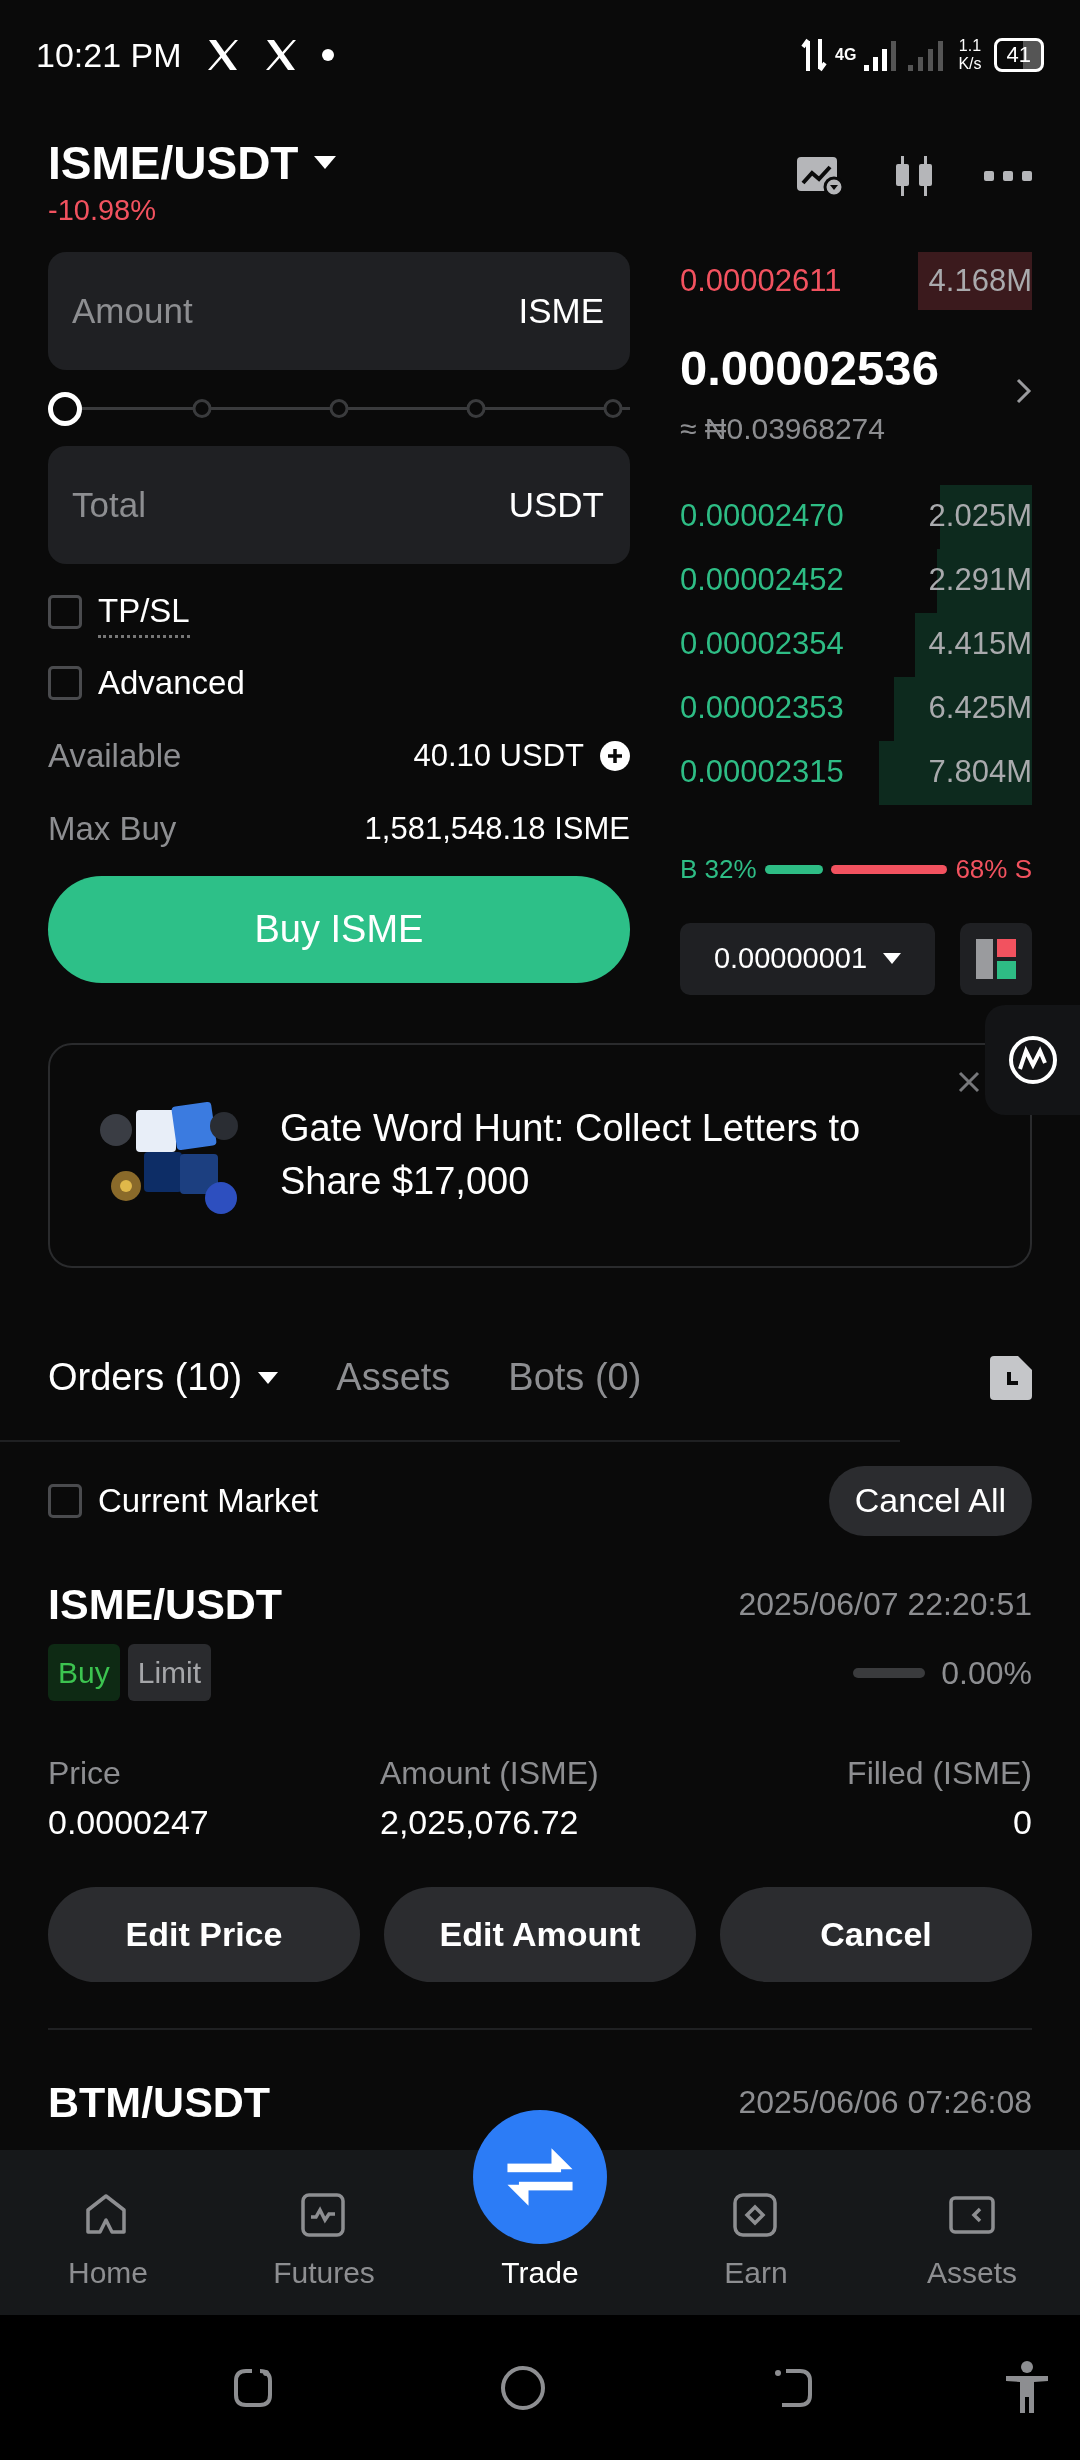  I want to click on order-book-row: 0.00002315 7.804M, so click(856, 772).